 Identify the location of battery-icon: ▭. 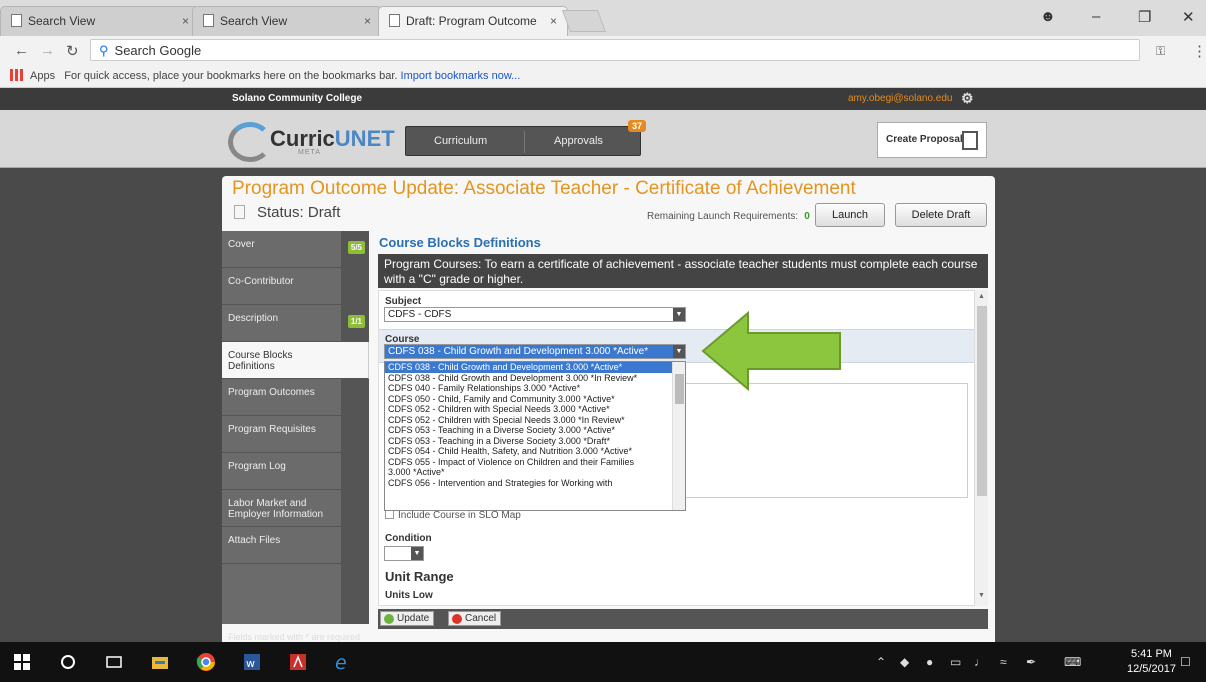
(955, 662).